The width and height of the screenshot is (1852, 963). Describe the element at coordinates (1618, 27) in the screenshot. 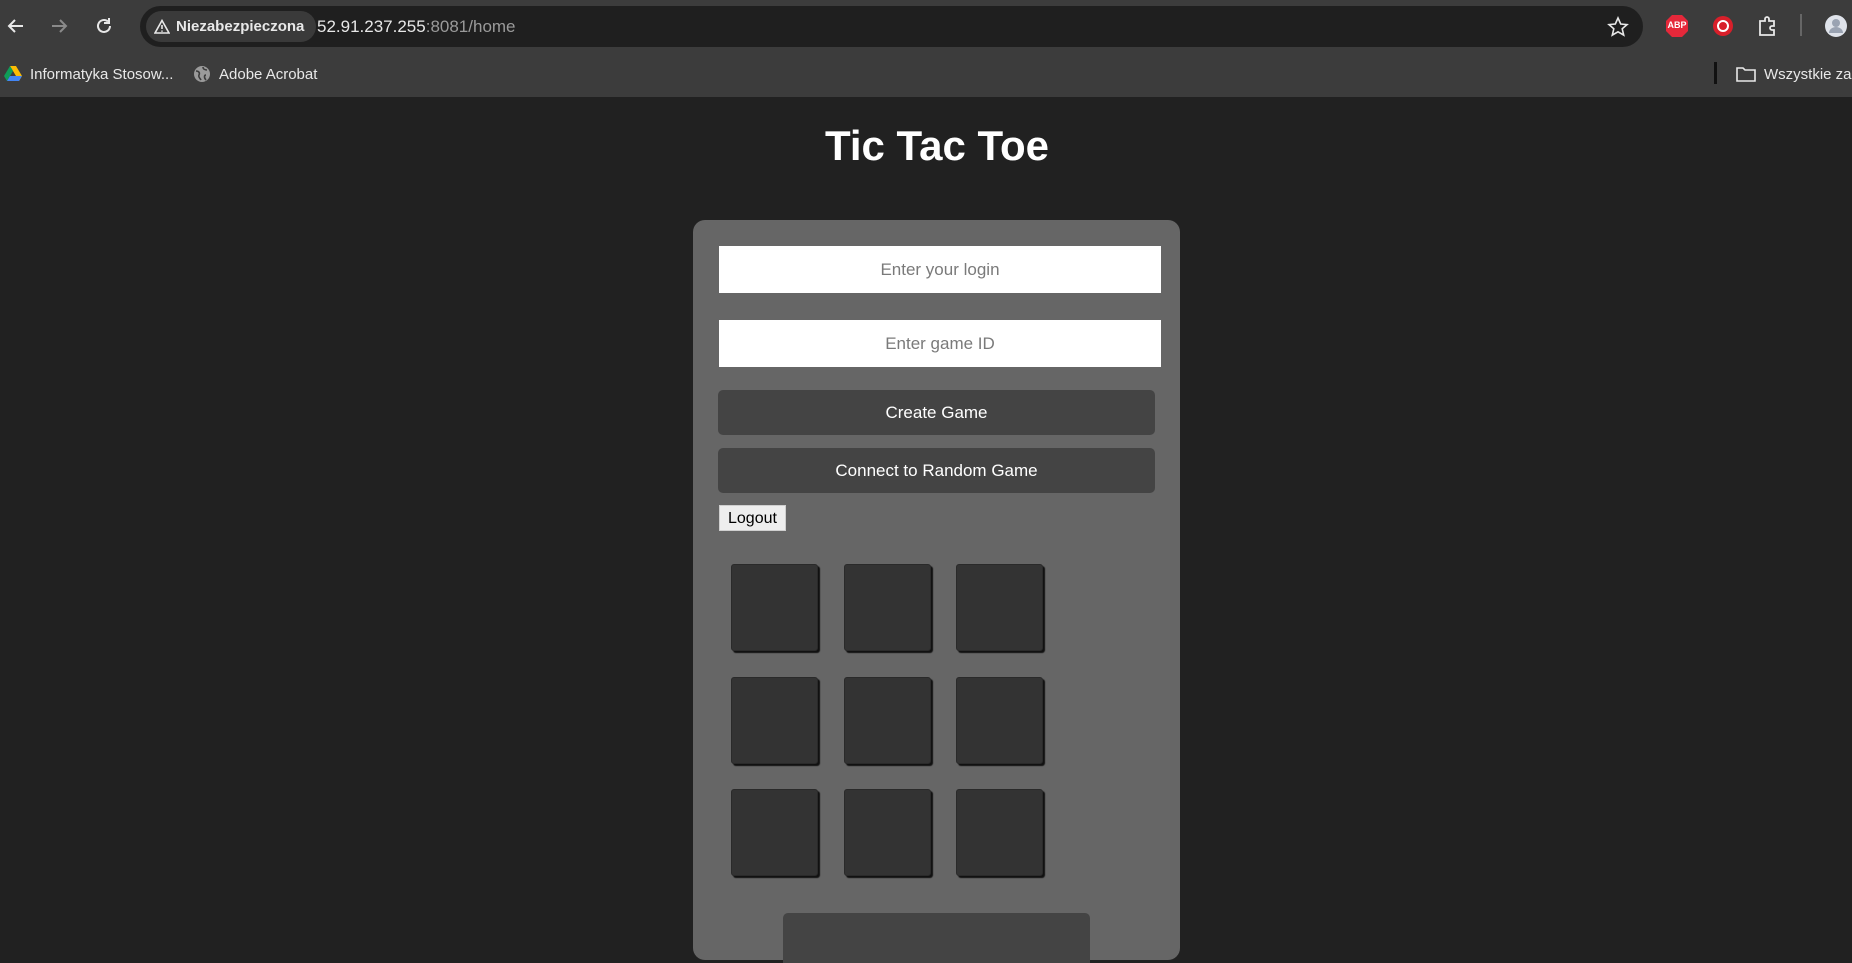

I see `bookmark-star-icon` at that location.